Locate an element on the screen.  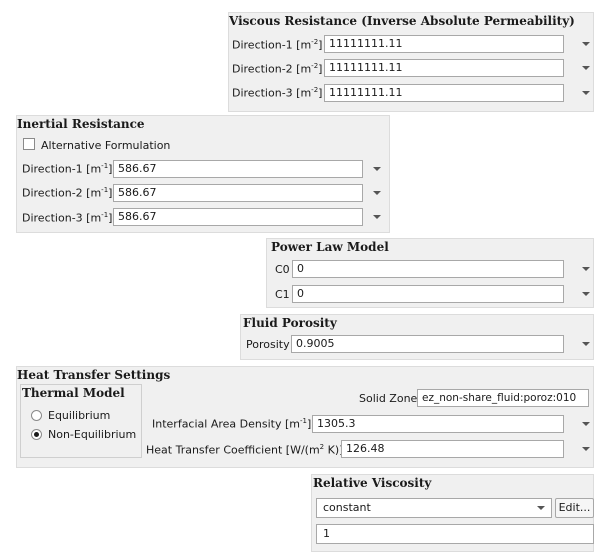
inertial-direction-3-dropdown-icon is located at coordinates (377, 217).